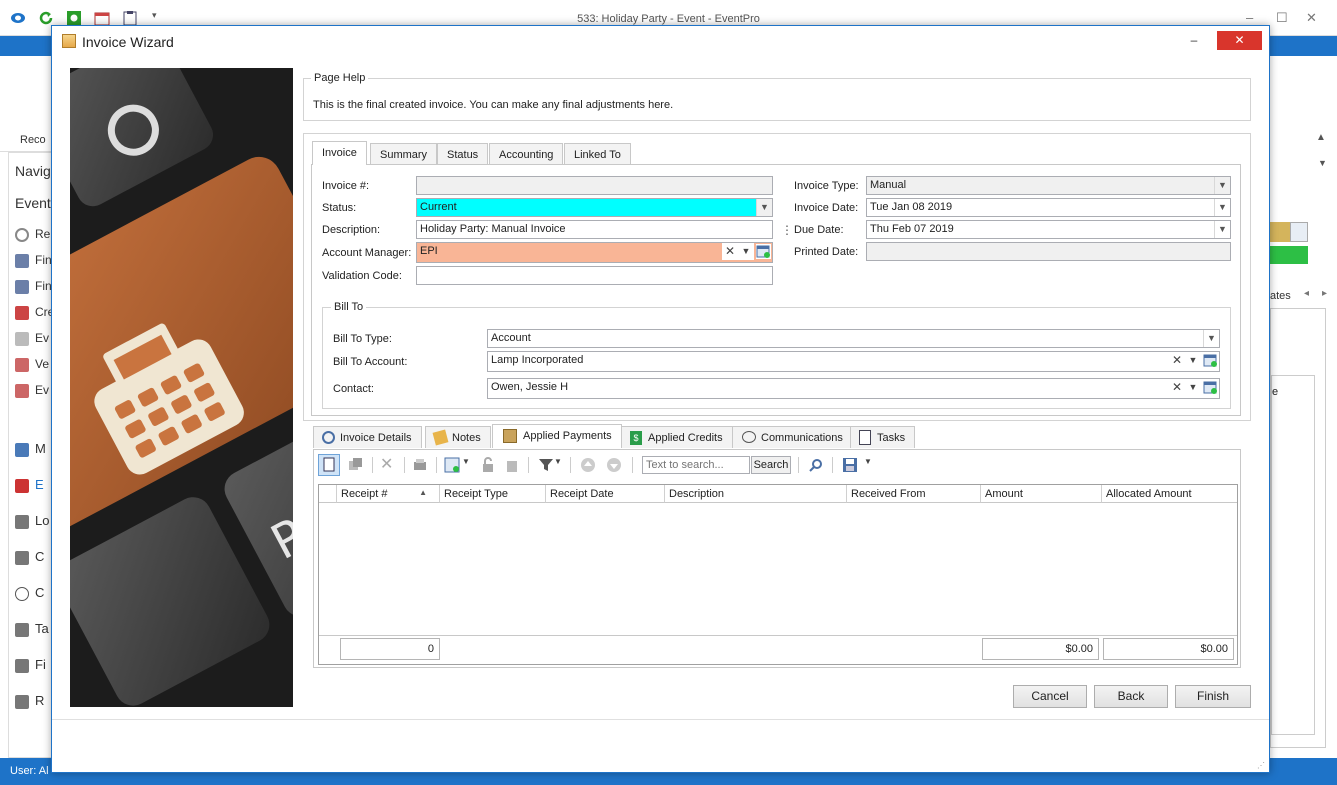 The width and height of the screenshot is (1337, 785). I want to click on chevron-left-icon: ◂, so click(1306, 293).